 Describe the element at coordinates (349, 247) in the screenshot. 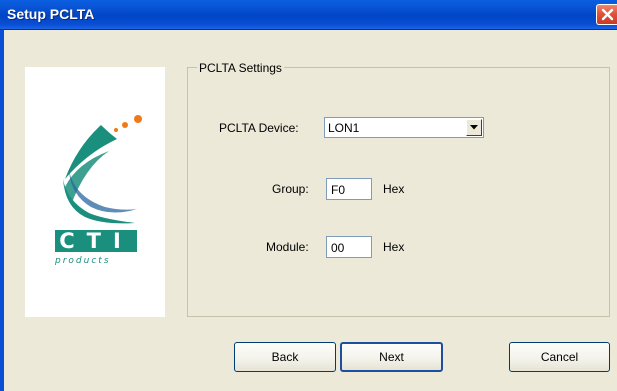

I see `module-field: 00` at that location.